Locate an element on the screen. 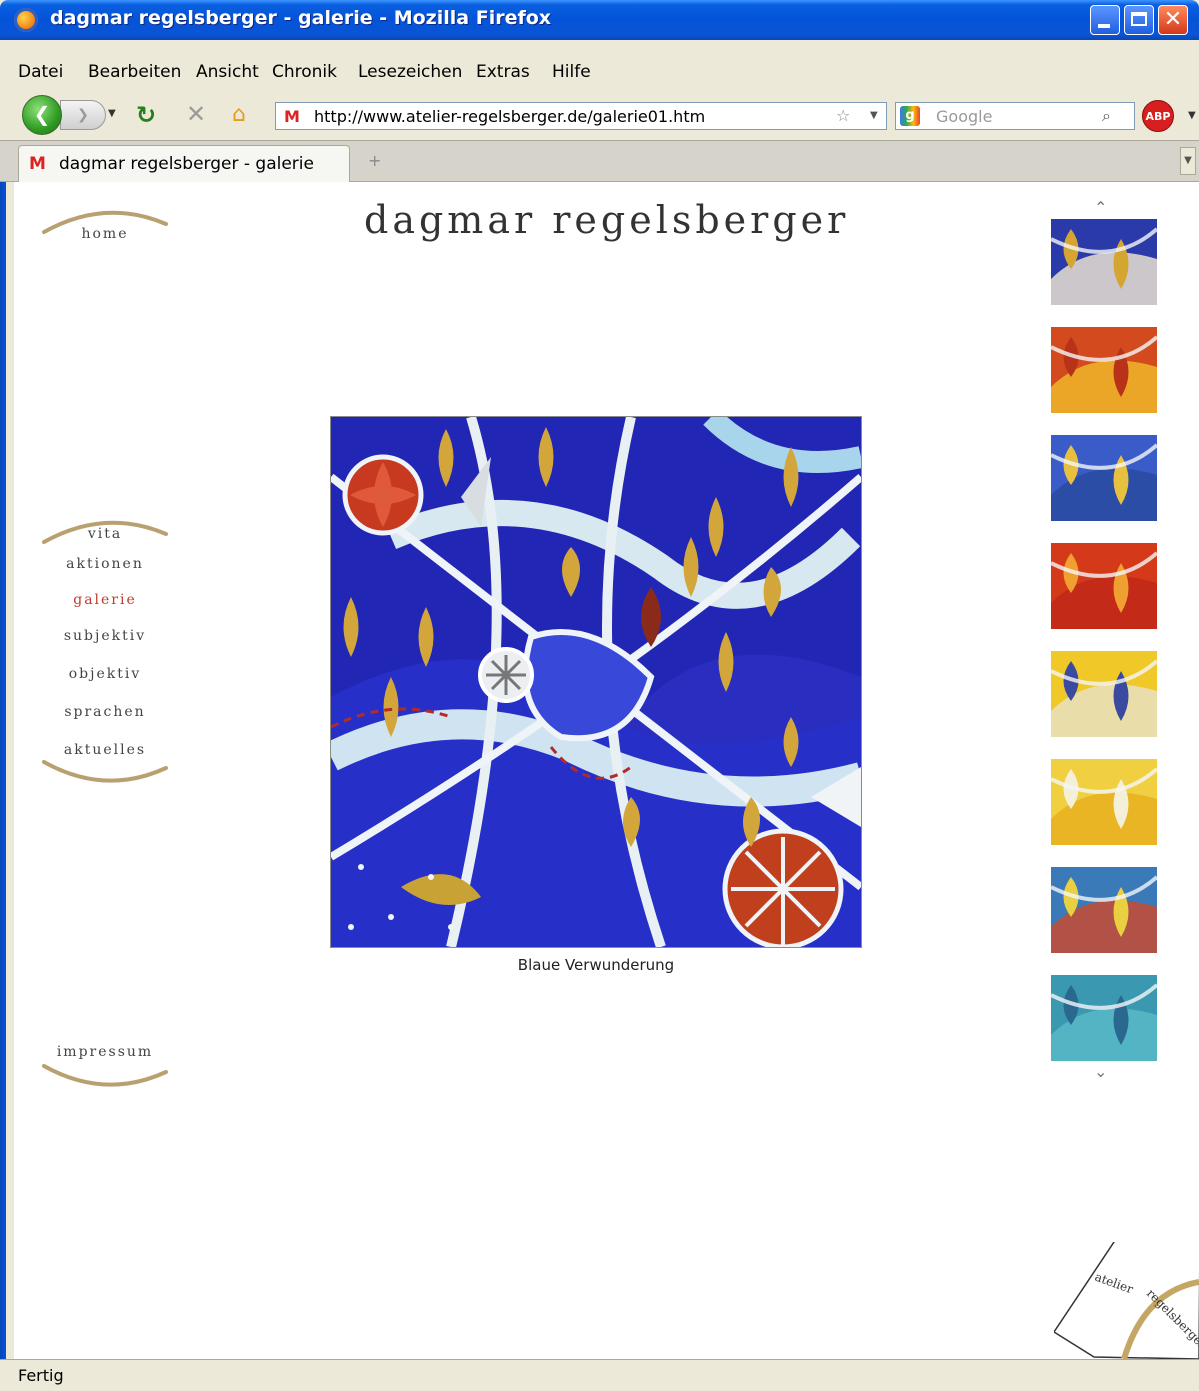 The width and height of the screenshot is (1199, 1391). nav-objektiv-link: objektiv is located at coordinates (105, 674).